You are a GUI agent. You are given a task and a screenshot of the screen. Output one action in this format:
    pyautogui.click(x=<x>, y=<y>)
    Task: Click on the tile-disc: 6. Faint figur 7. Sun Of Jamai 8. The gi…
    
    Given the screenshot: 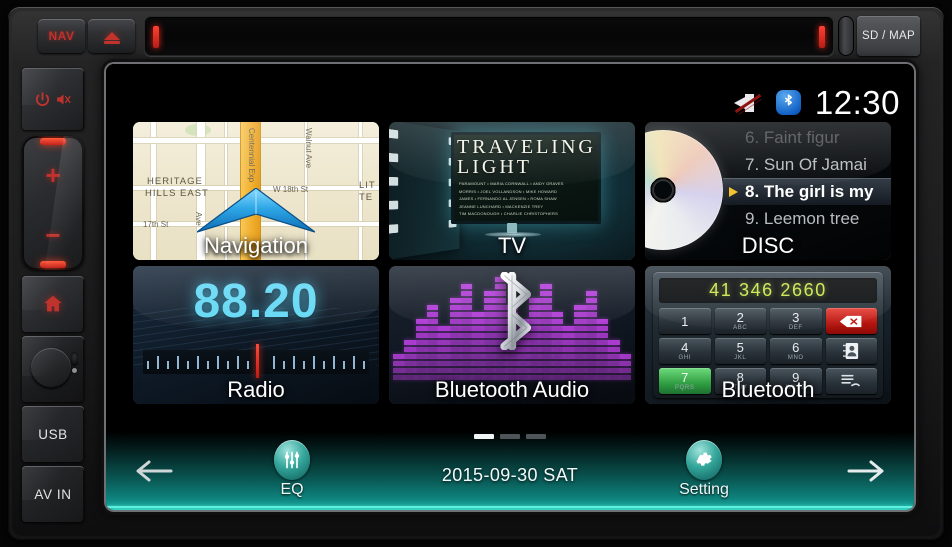 What is the action you would take?
    pyautogui.click(x=768, y=191)
    